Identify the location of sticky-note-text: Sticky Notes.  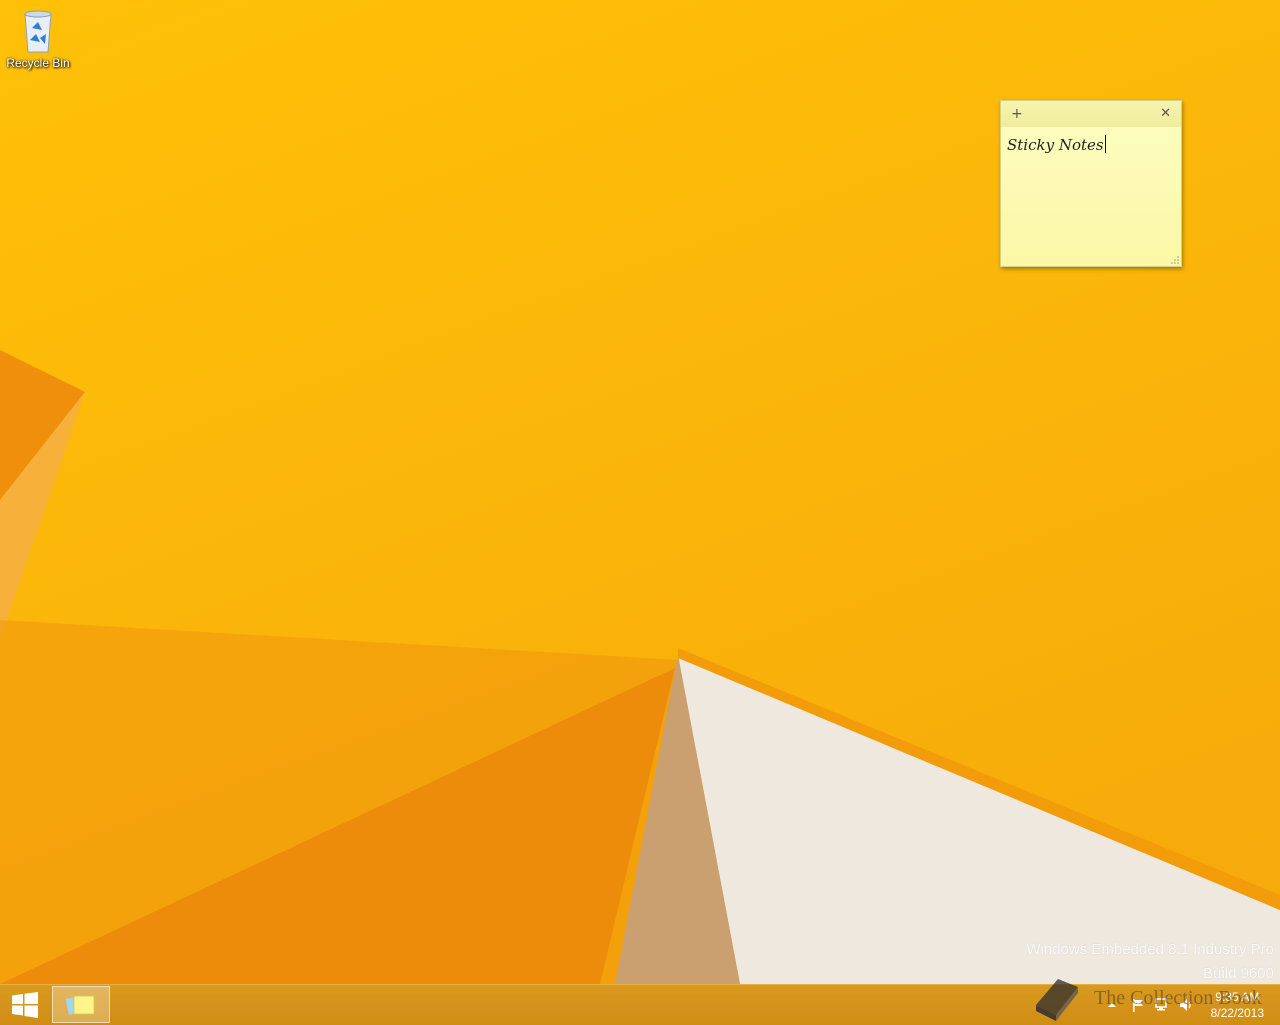
(1055, 145).